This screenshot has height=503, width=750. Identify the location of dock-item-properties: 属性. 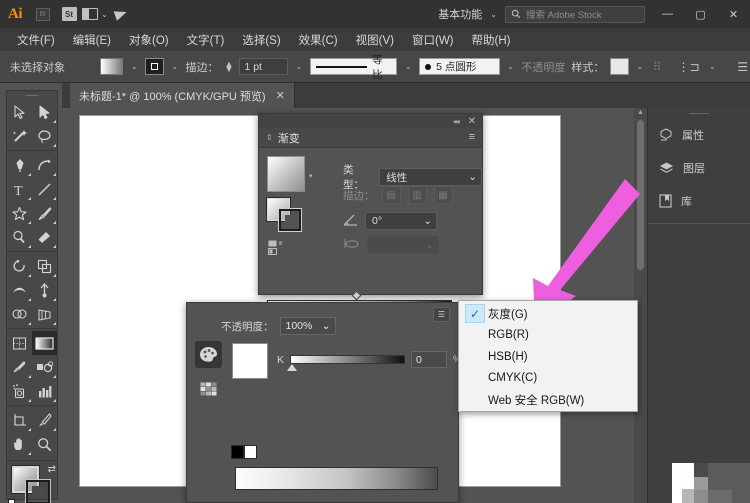
(699, 134).